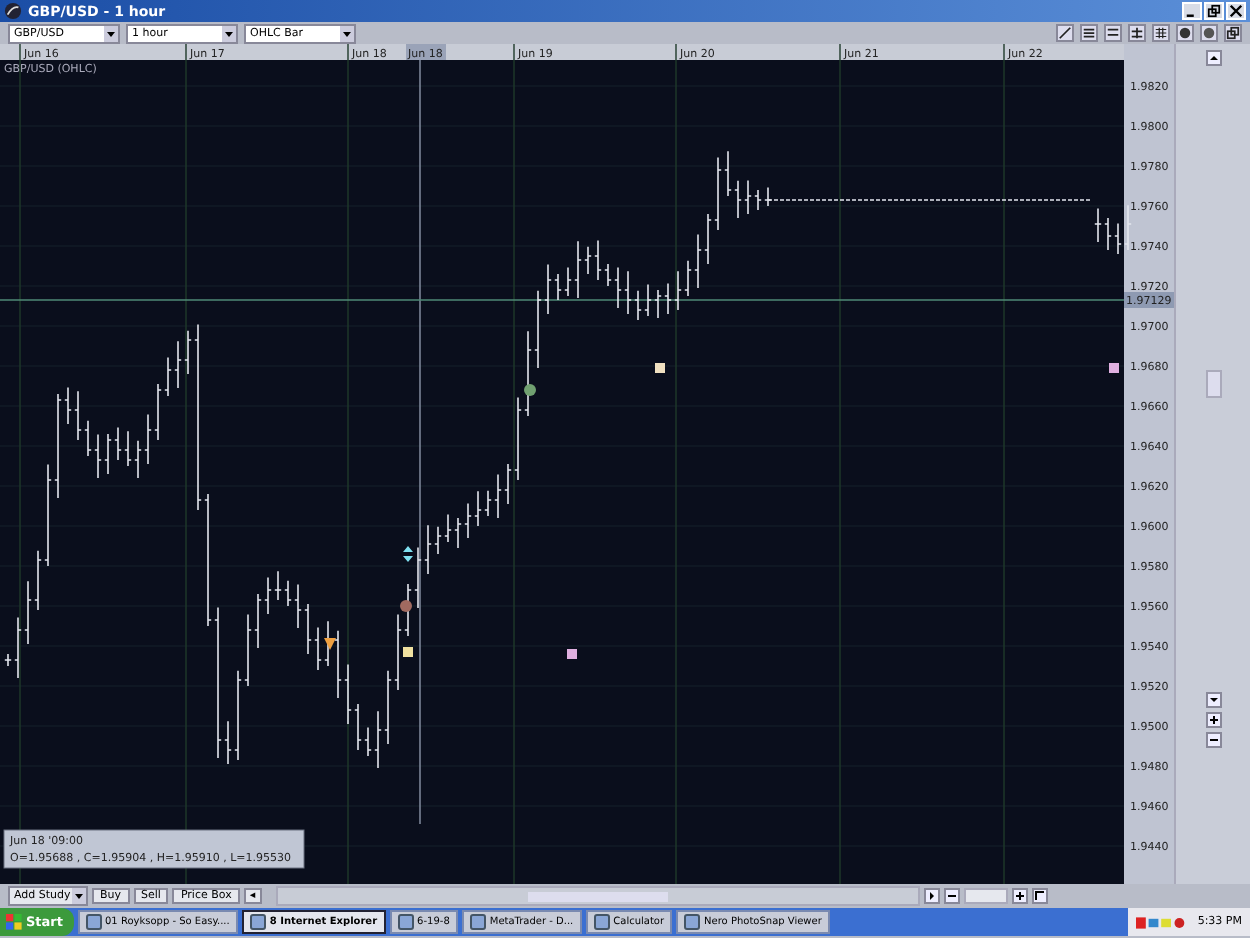  I want to click on vertical-scrollbar, so click(1212, 464).